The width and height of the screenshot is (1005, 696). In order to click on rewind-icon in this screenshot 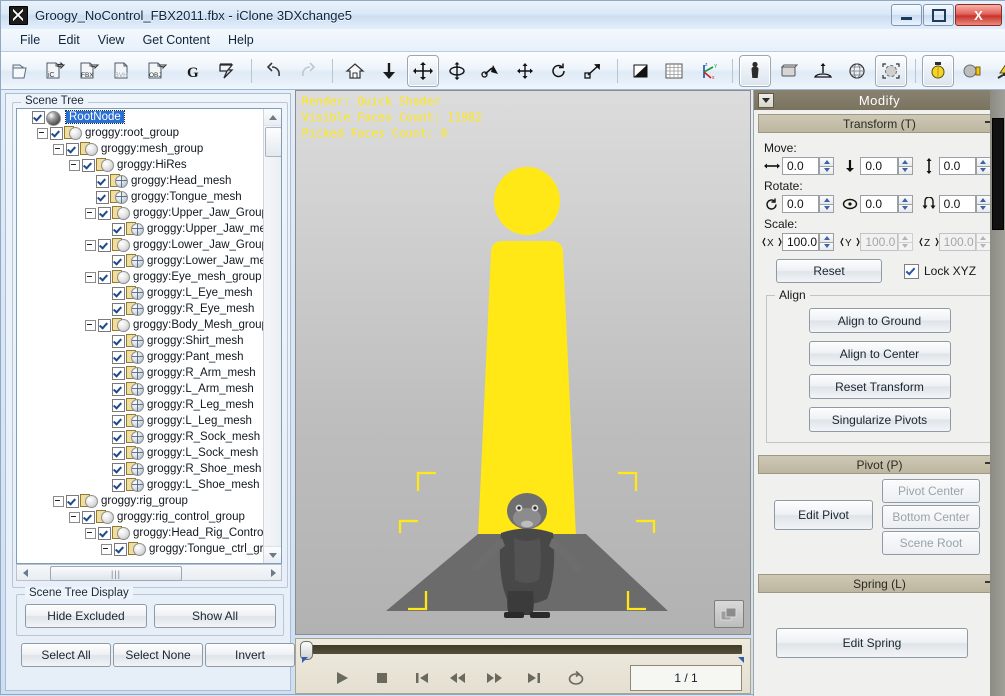, I will do `click(458, 678)`.